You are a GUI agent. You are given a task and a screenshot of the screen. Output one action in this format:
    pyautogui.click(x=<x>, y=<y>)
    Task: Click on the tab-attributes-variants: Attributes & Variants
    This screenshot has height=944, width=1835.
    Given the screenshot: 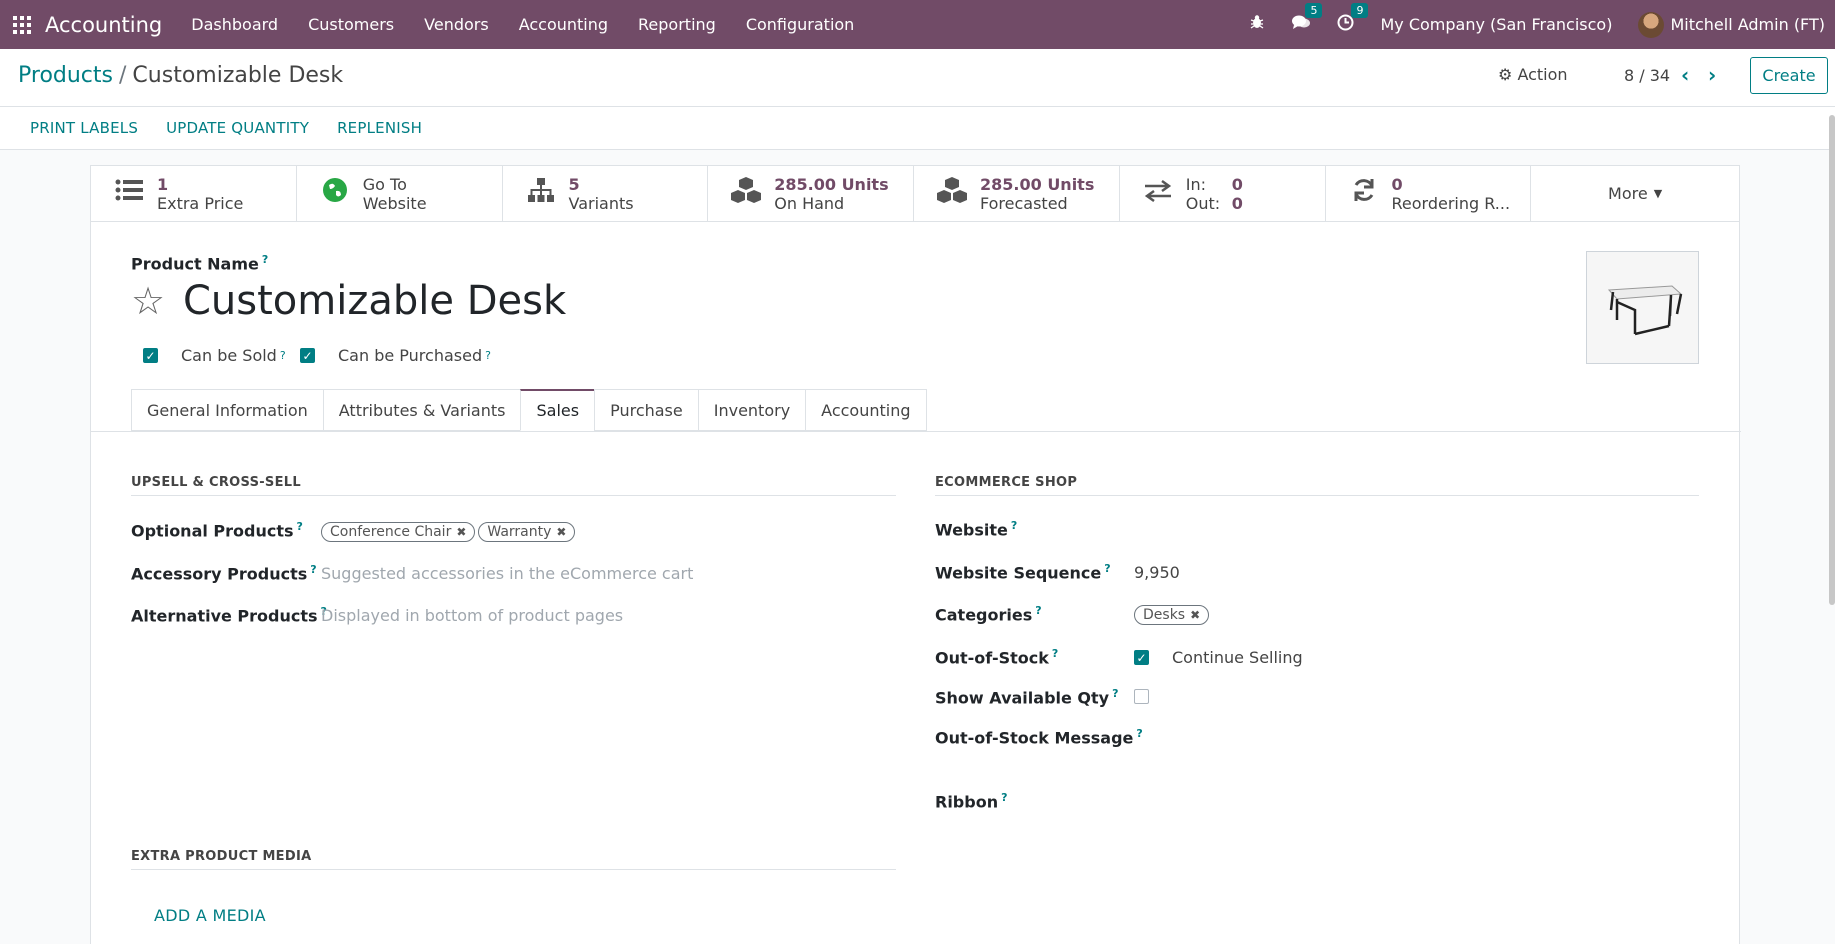 What is the action you would take?
    pyautogui.click(x=421, y=410)
    